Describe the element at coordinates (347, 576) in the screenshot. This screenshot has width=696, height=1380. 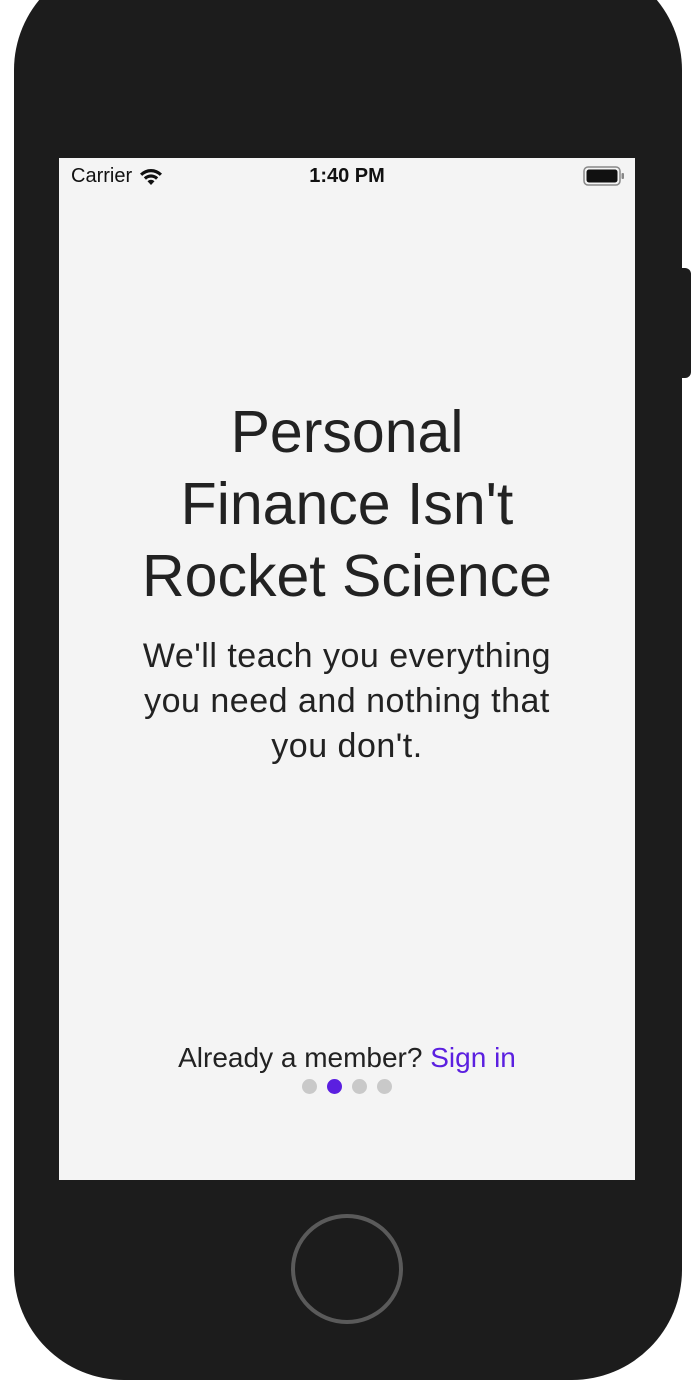
I see `headline-line: Rocket Science` at that location.